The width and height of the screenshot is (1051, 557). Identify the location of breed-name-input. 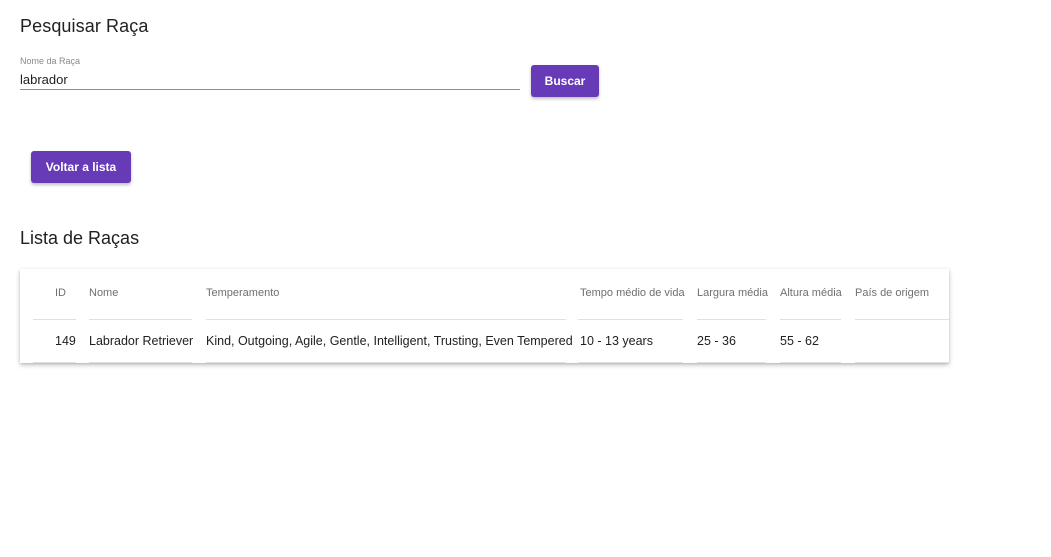
(270, 80).